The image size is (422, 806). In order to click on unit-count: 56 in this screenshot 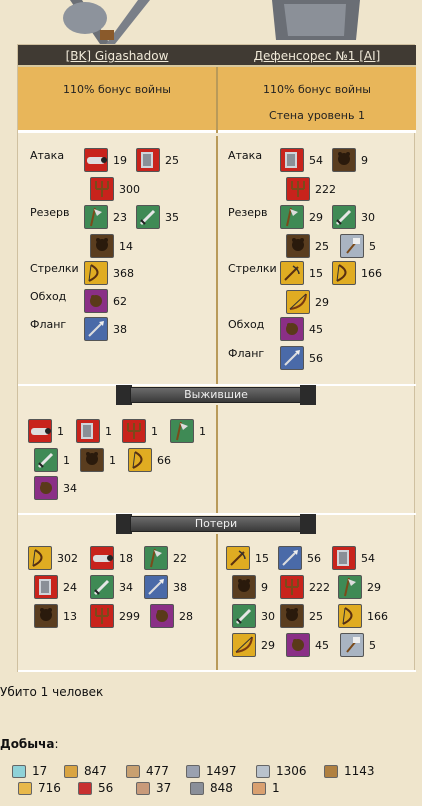, I will do `click(316, 358)`.